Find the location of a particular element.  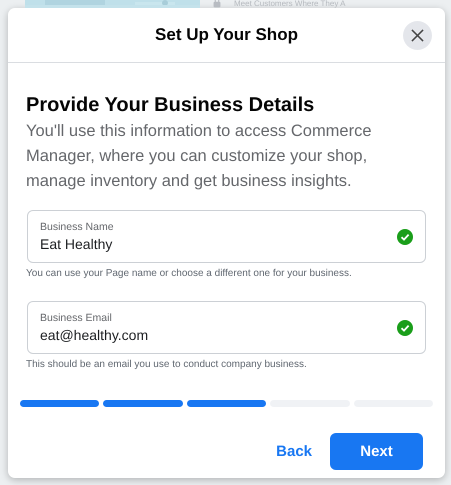

field-label: Business Name is located at coordinates (77, 227).